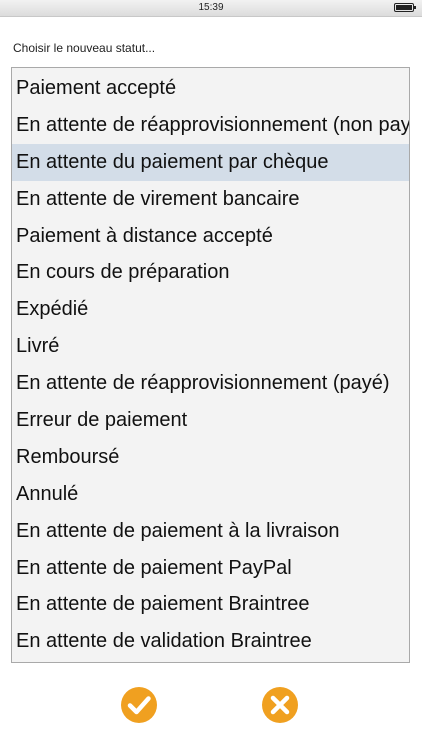 This screenshot has height=750, width=422. I want to click on confirm-button, so click(139, 705).